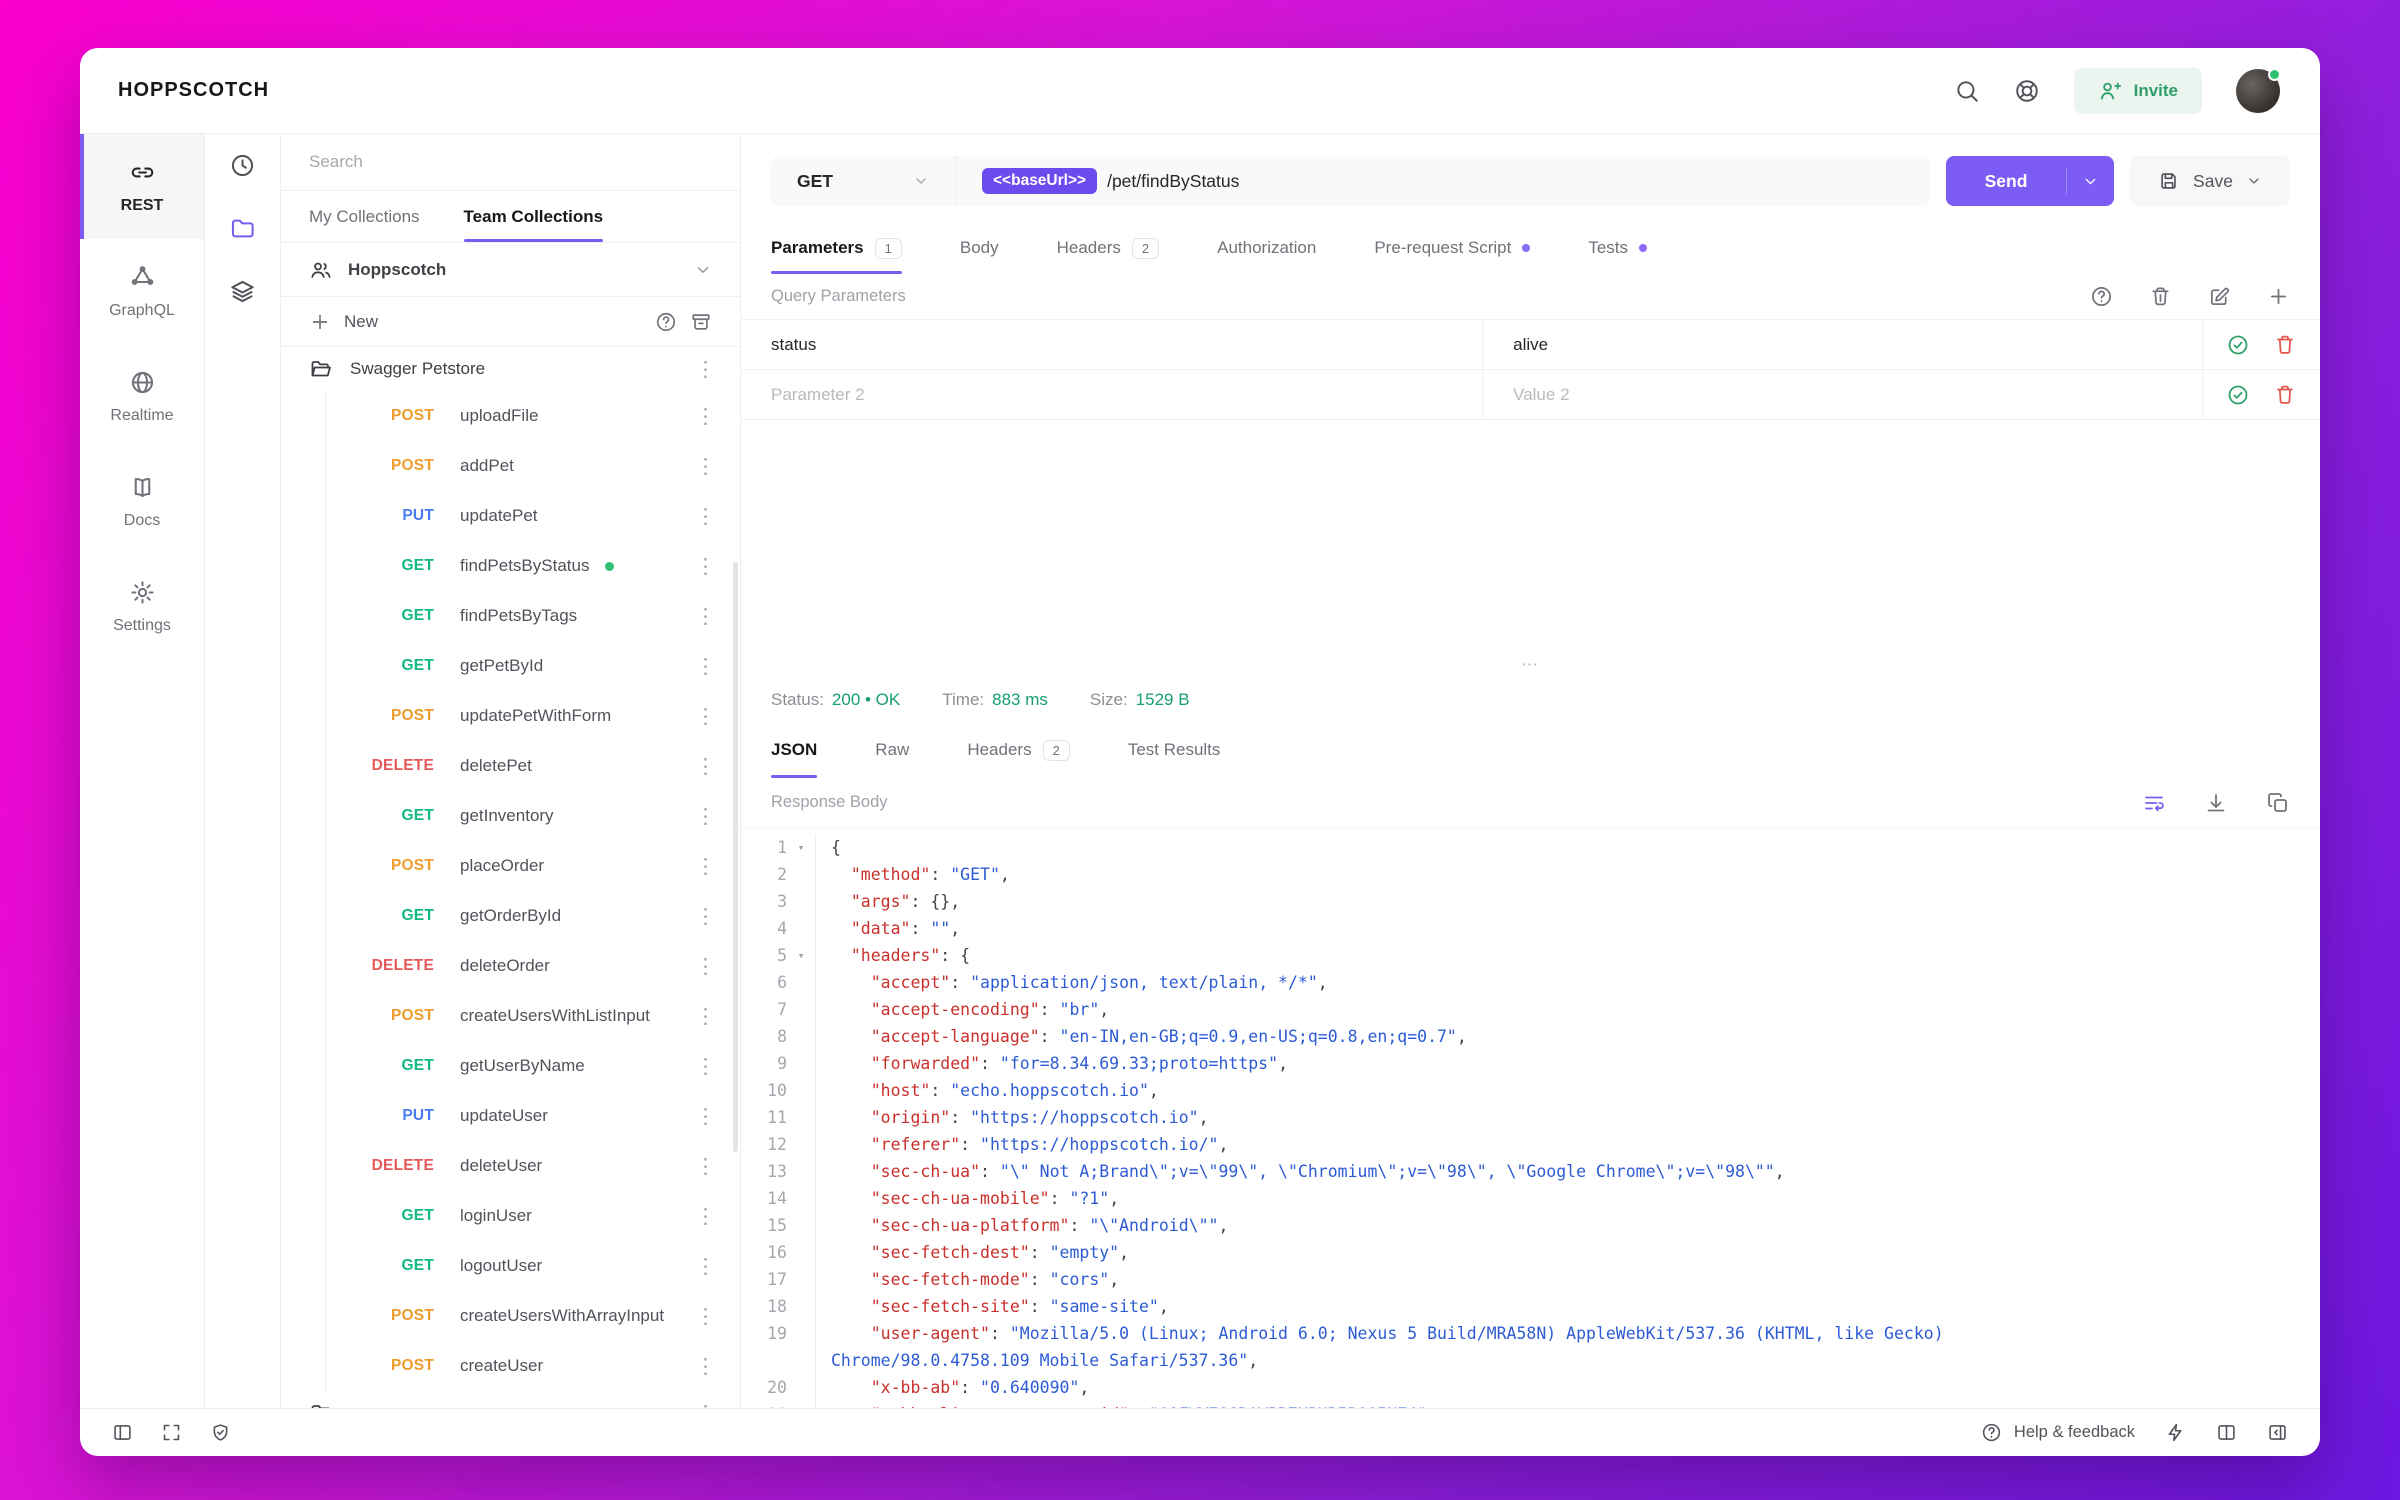  What do you see at coordinates (533, 666) in the screenshot?
I see `request-item: GET getPetById ⋮` at bounding box center [533, 666].